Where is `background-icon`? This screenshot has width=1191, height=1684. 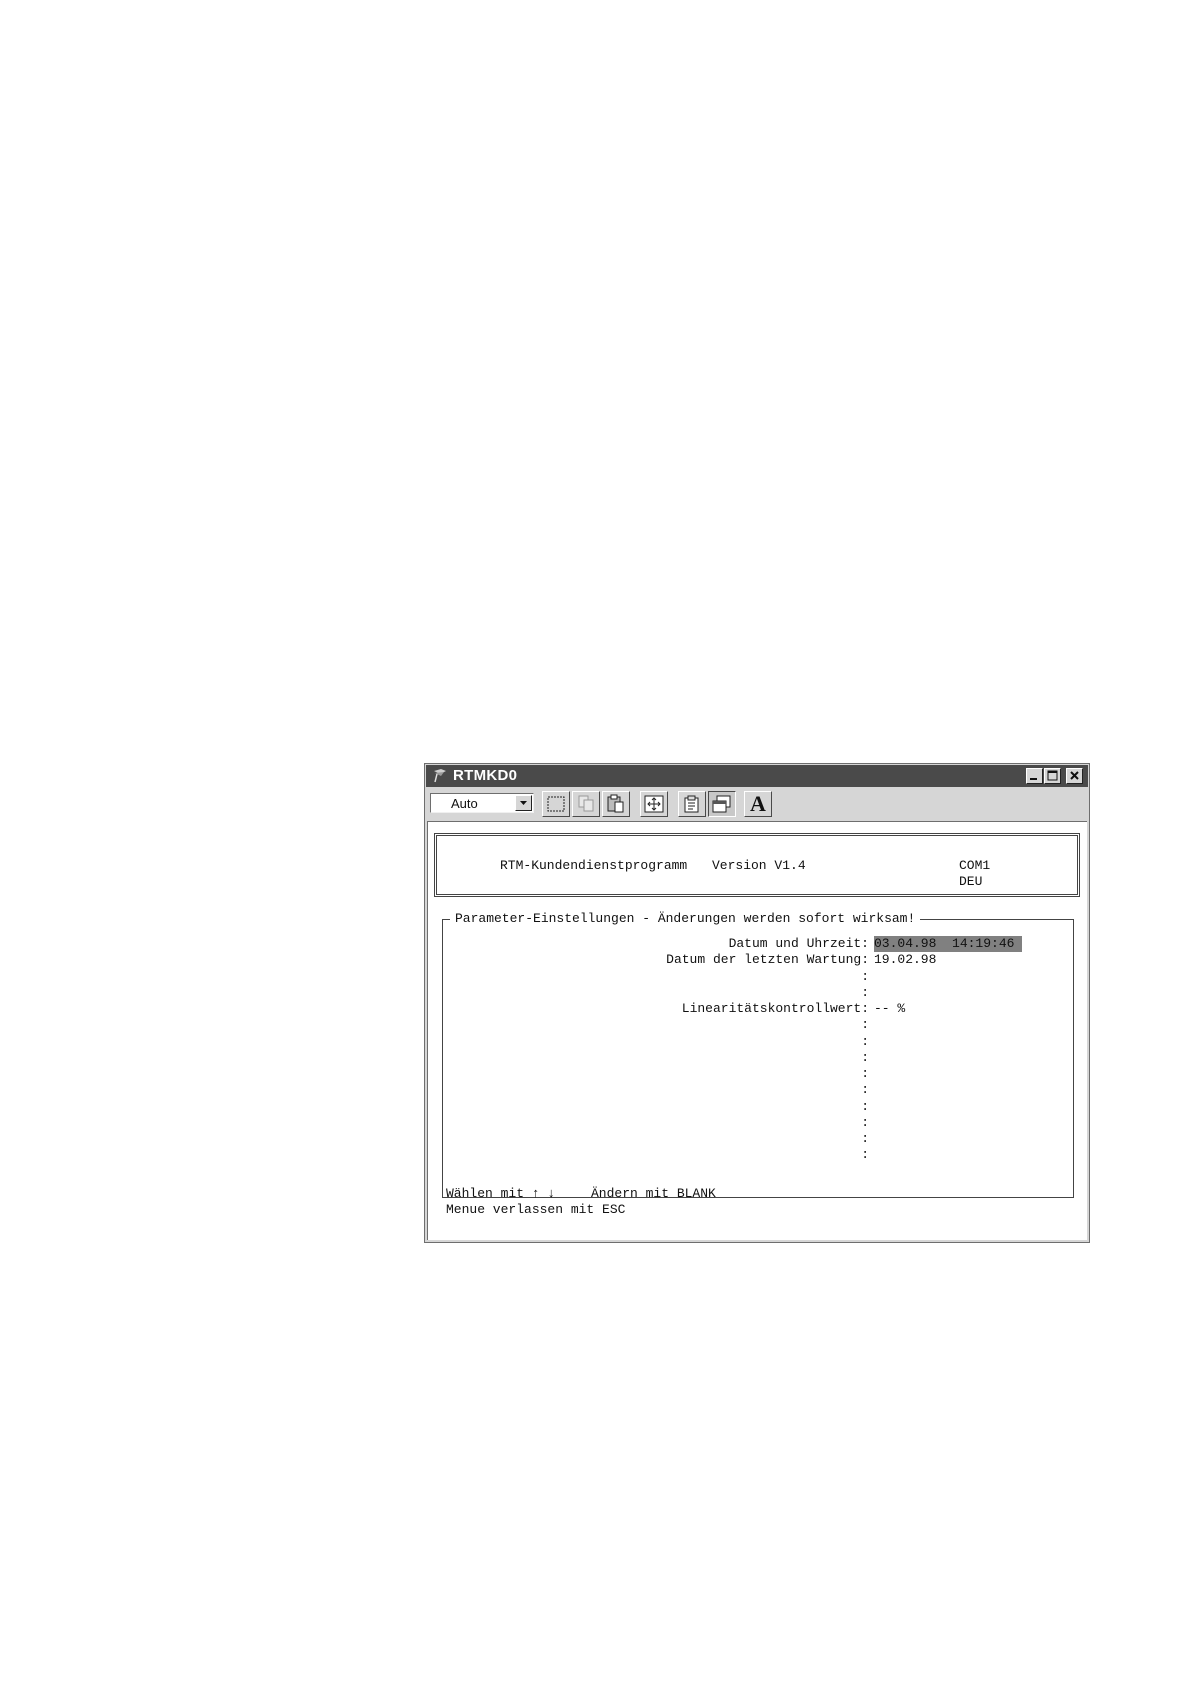 background-icon is located at coordinates (721, 804).